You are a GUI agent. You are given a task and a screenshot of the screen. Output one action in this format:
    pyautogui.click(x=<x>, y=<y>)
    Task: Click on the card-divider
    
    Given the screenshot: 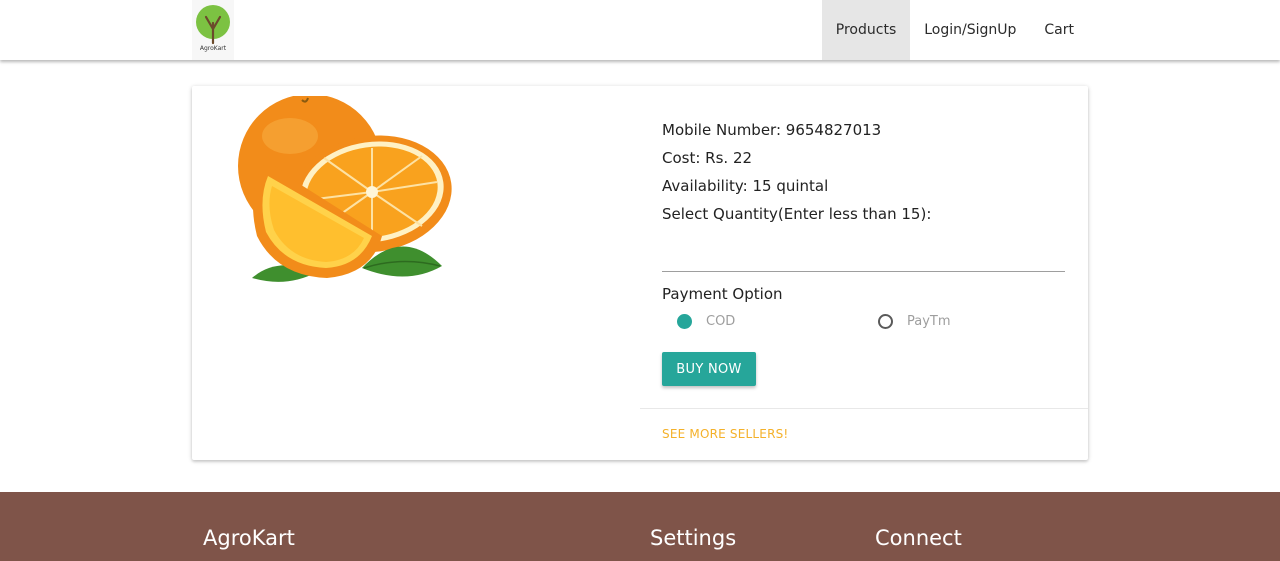 What is the action you would take?
    pyautogui.click(x=864, y=408)
    